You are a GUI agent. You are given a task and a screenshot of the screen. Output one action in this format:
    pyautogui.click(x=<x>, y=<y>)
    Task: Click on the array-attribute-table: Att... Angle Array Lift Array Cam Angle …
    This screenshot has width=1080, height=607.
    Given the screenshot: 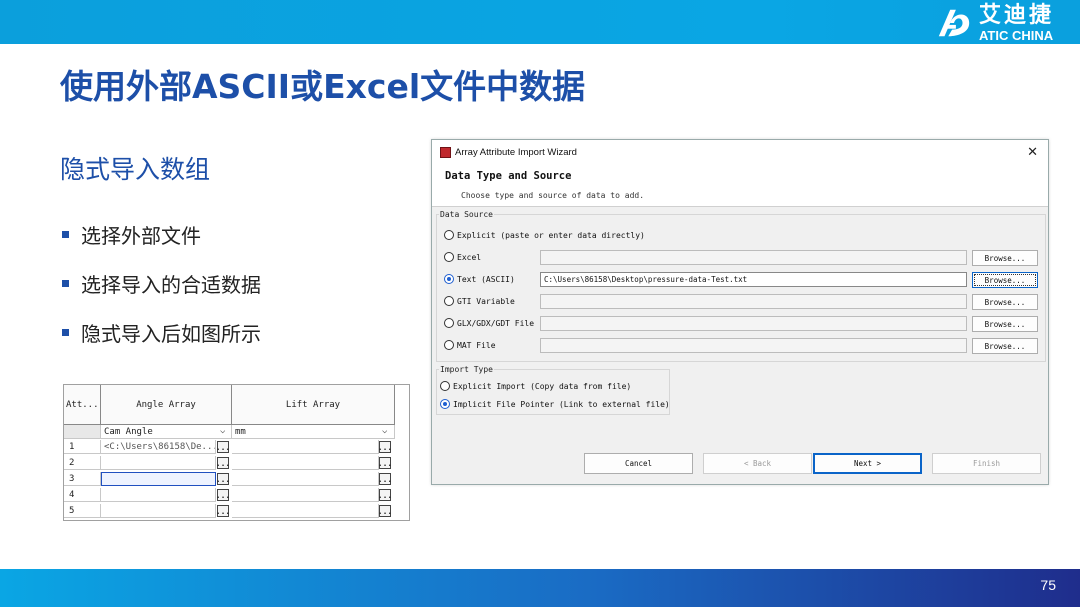 What is the action you would take?
    pyautogui.click(x=236, y=452)
    